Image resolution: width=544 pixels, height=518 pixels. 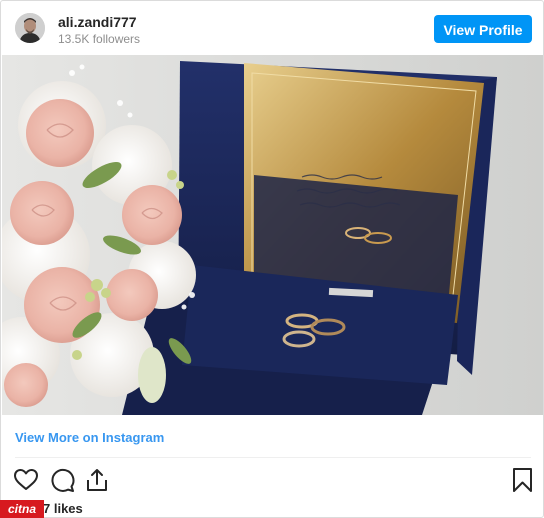 I want to click on divider, so click(x=273, y=457).